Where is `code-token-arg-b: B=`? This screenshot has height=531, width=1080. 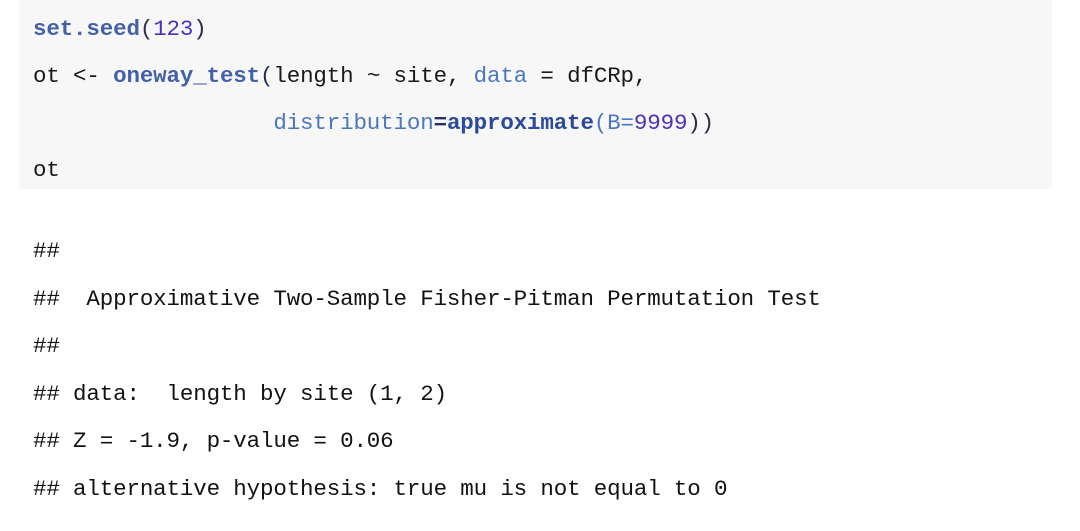
code-token-arg-b: B= is located at coordinates (620, 123).